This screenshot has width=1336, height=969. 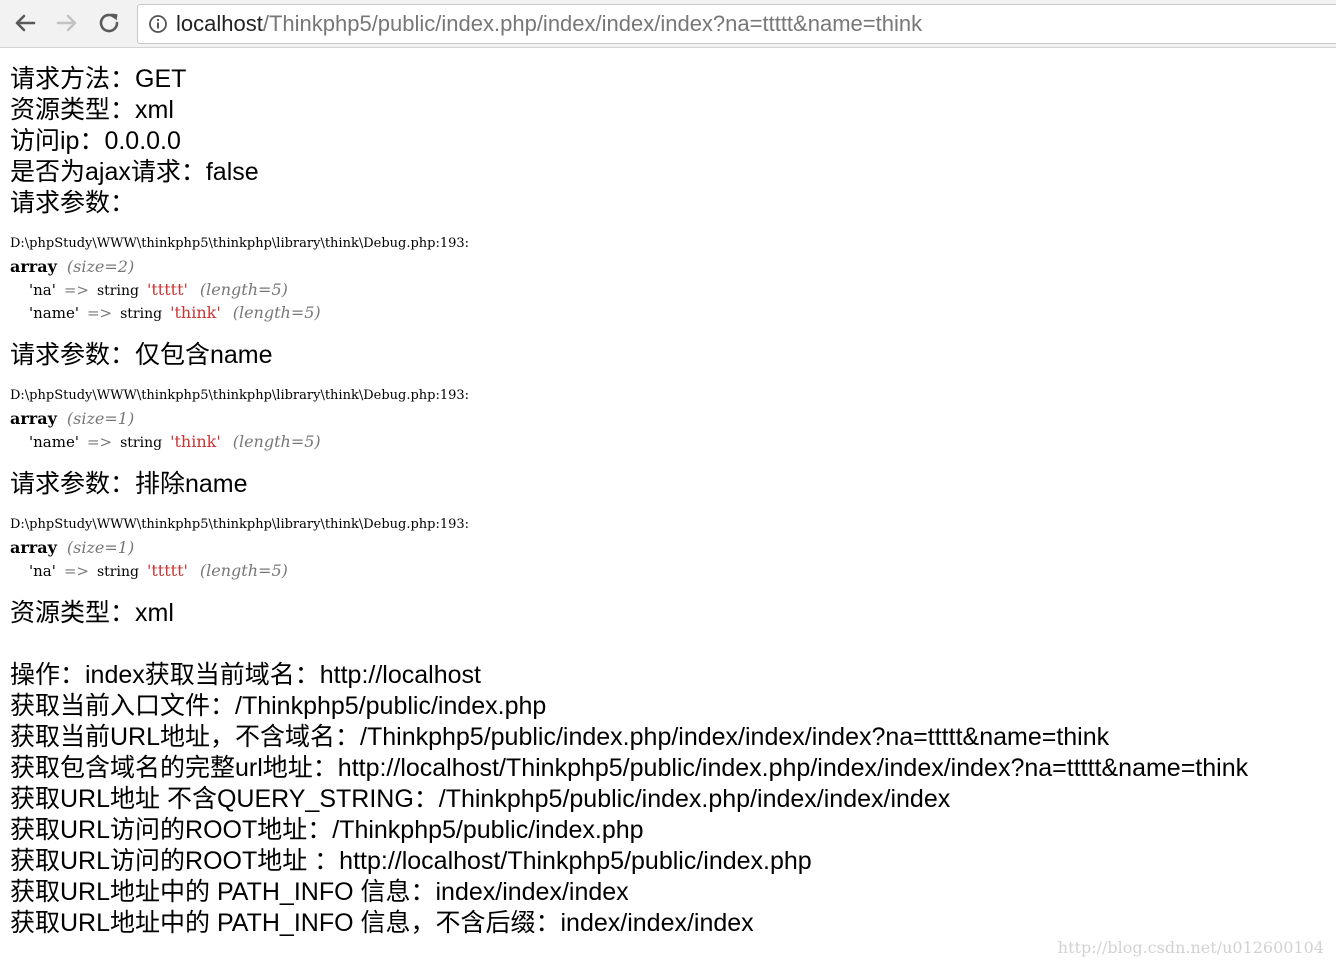 I want to click on arrow-right-icon, so click(x=66, y=23).